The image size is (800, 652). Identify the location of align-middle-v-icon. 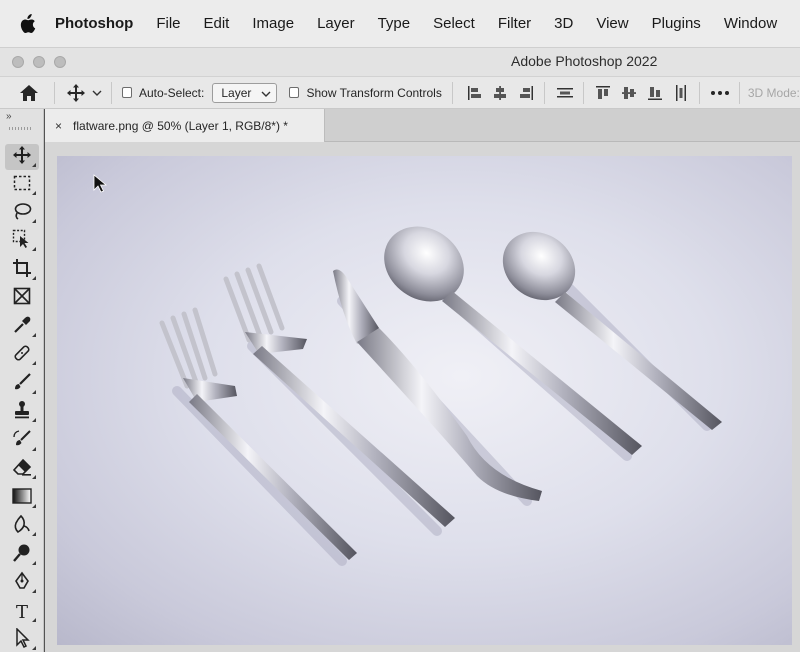
(629, 93).